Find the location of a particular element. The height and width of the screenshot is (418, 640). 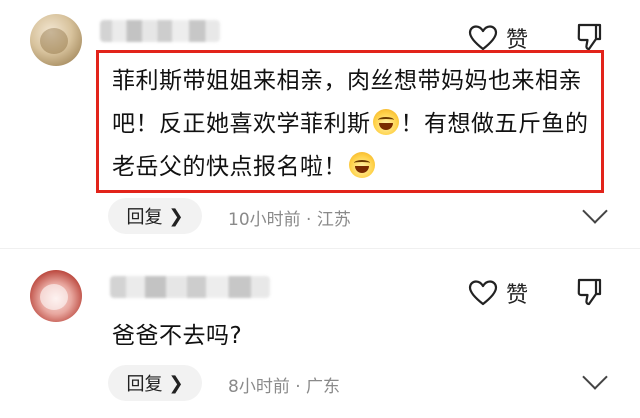

comment-text: 爸爸不去吗? is located at coordinates (177, 336).